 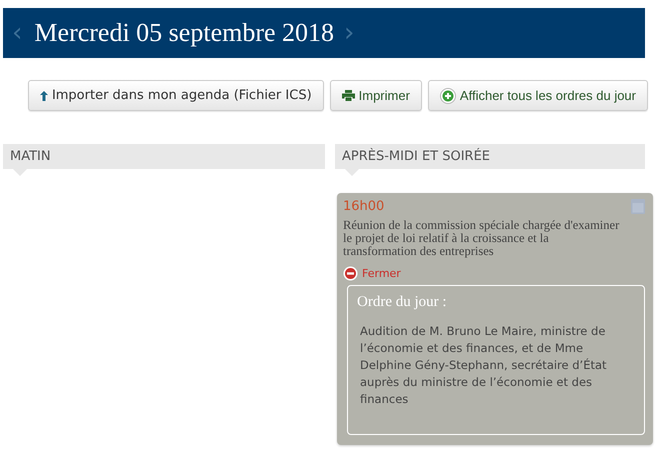 What do you see at coordinates (376, 95) in the screenshot?
I see `print-button: Imprimer` at bounding box center [376, 95].